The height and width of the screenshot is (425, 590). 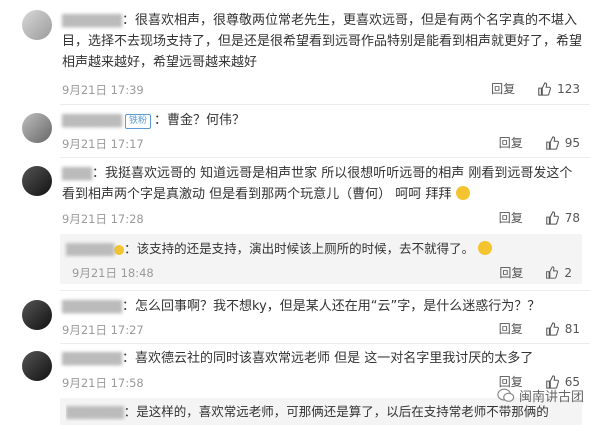 I want to click on fan-badge: 铁粉, so click(x=138, y=121).